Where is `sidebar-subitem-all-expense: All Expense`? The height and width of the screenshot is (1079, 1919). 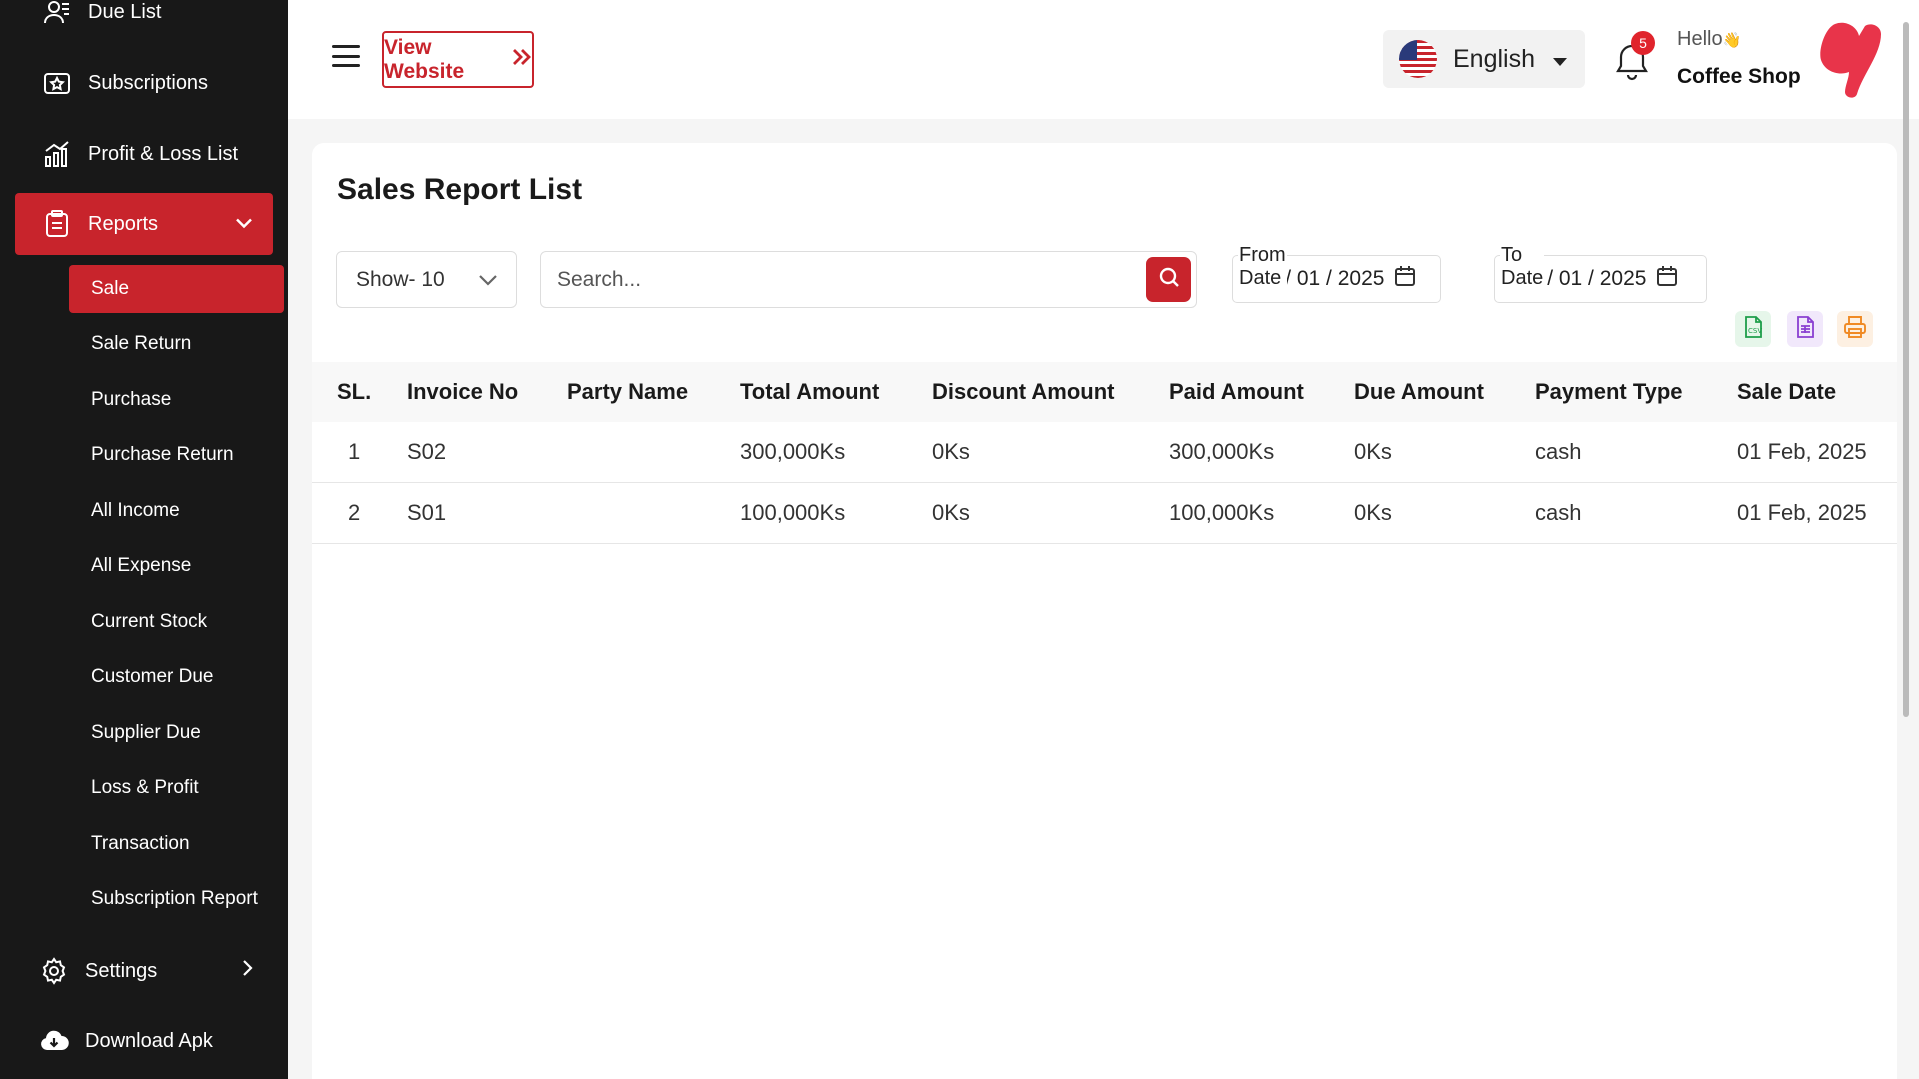 sidebar-subitem-all-expense: All Expense is located at coordinates (176, 566).